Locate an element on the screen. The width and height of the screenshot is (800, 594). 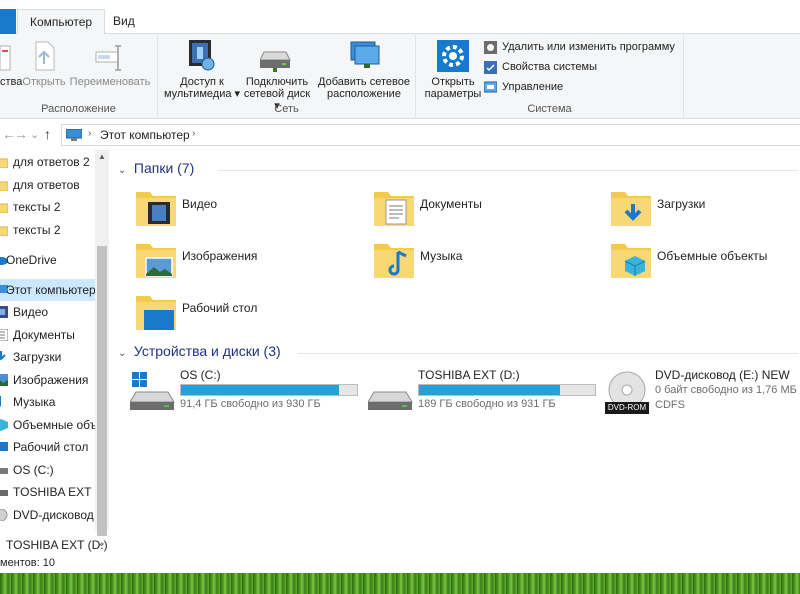
group-location: ства Открыть Переименовать Расположение is located at coordinates (79, 76).